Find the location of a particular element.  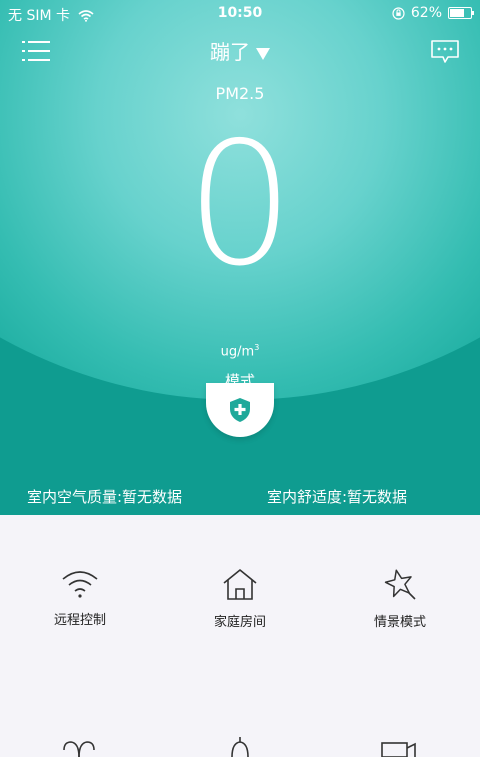

feature-label: 家庭房间 is located at coordinates (239, 622).